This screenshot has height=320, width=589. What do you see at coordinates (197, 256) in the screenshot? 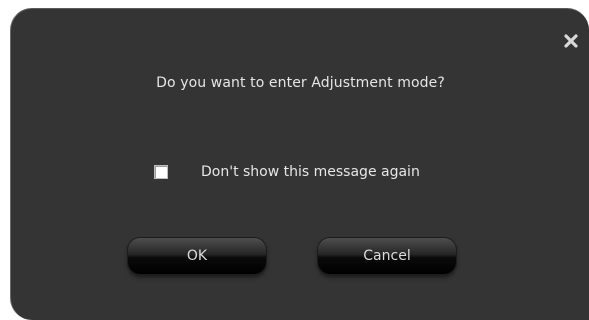
I see `ok-button: OK` at bounding box center [197, 256].